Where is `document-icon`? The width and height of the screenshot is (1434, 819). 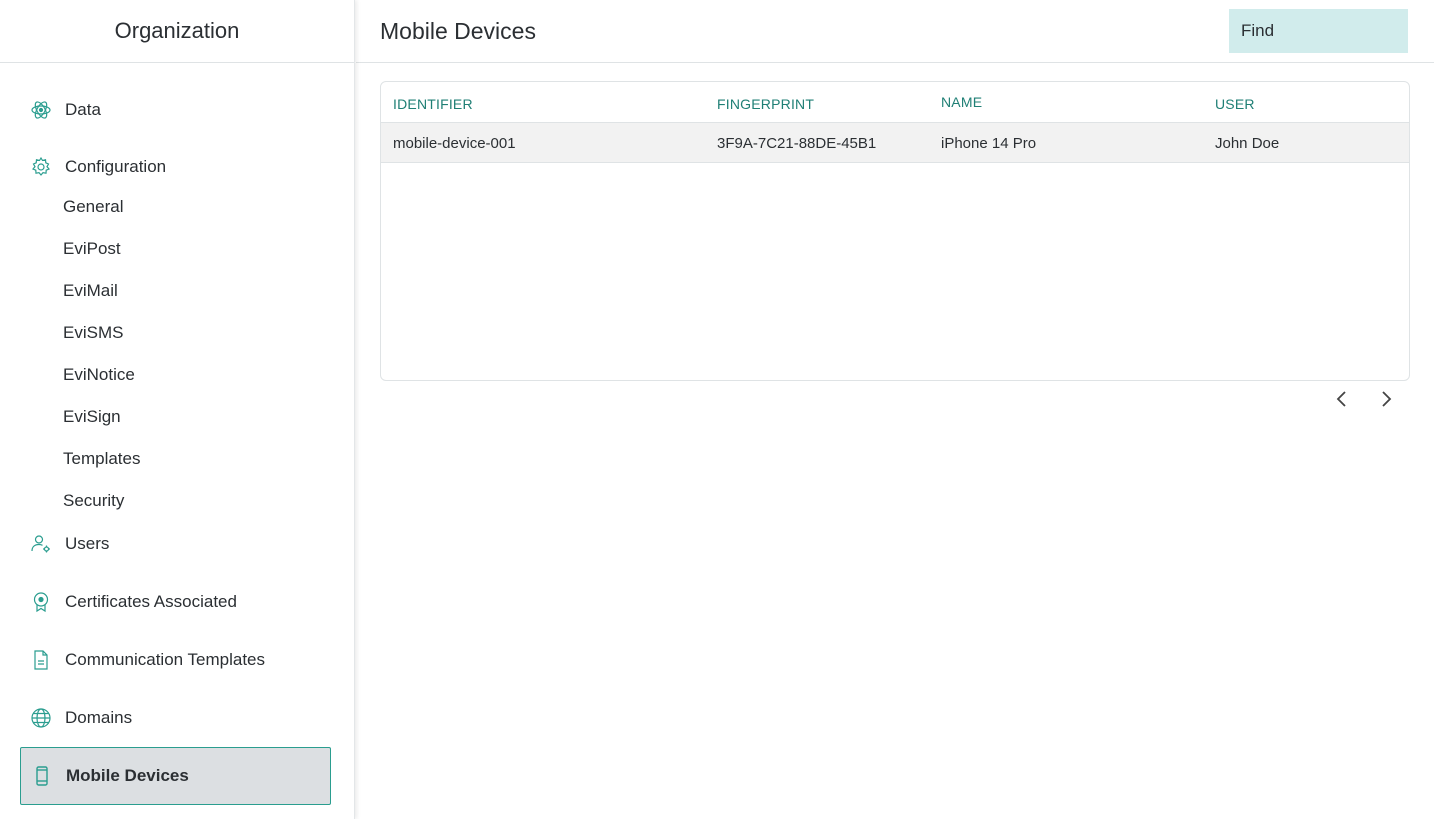
document-icon is located at coordinates (41, 660).